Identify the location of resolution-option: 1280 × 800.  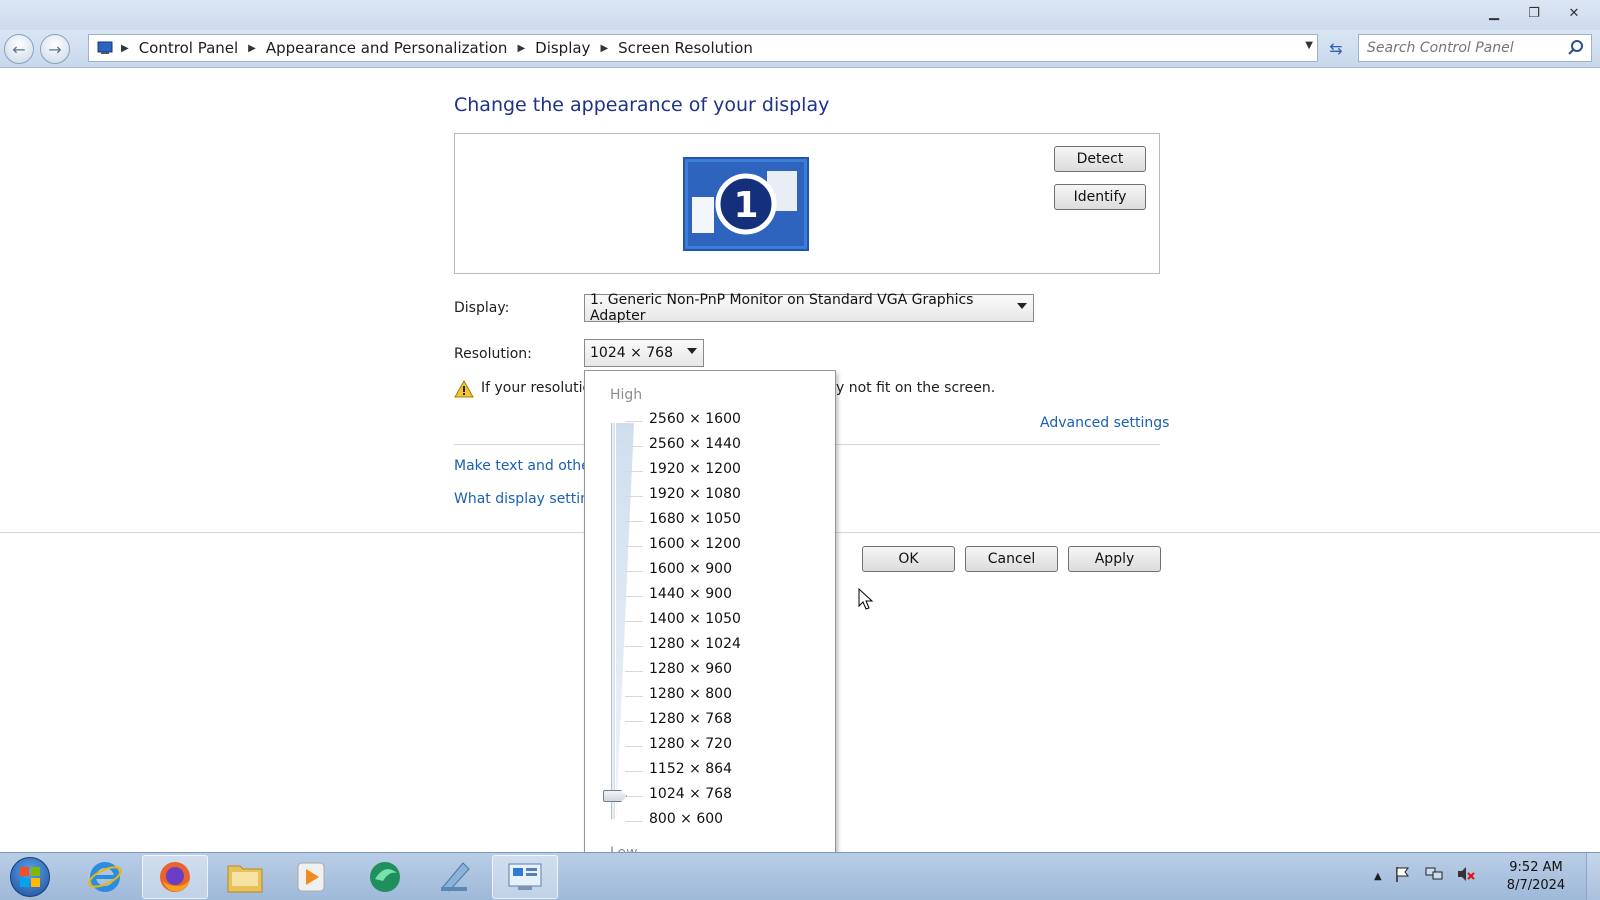
(690, 694).